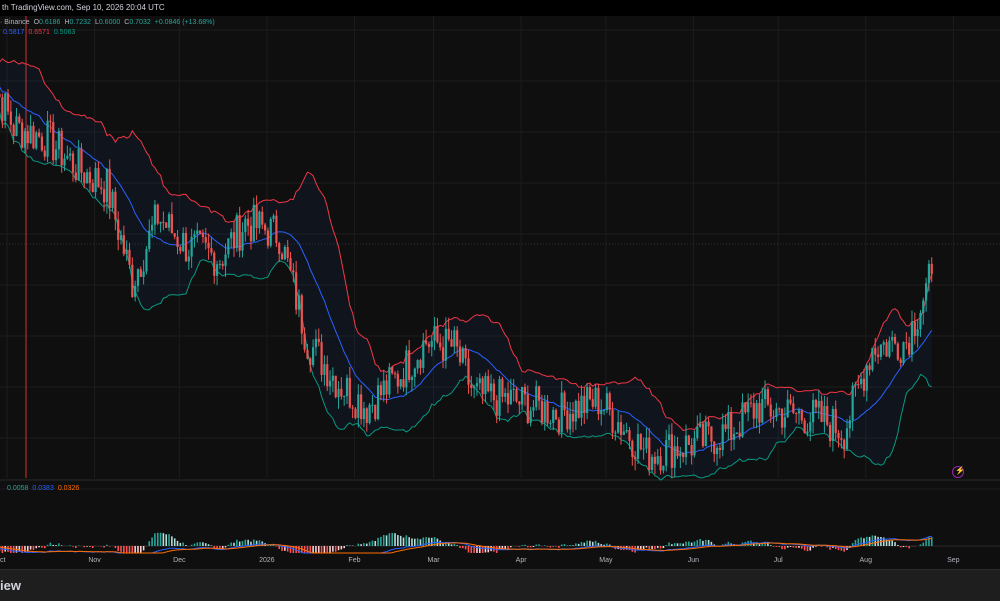  What do you see at coordinates (693, 560) in the screenshot?
I see `x-axis-tick-label: Jun` at bounding box center [693, 560].